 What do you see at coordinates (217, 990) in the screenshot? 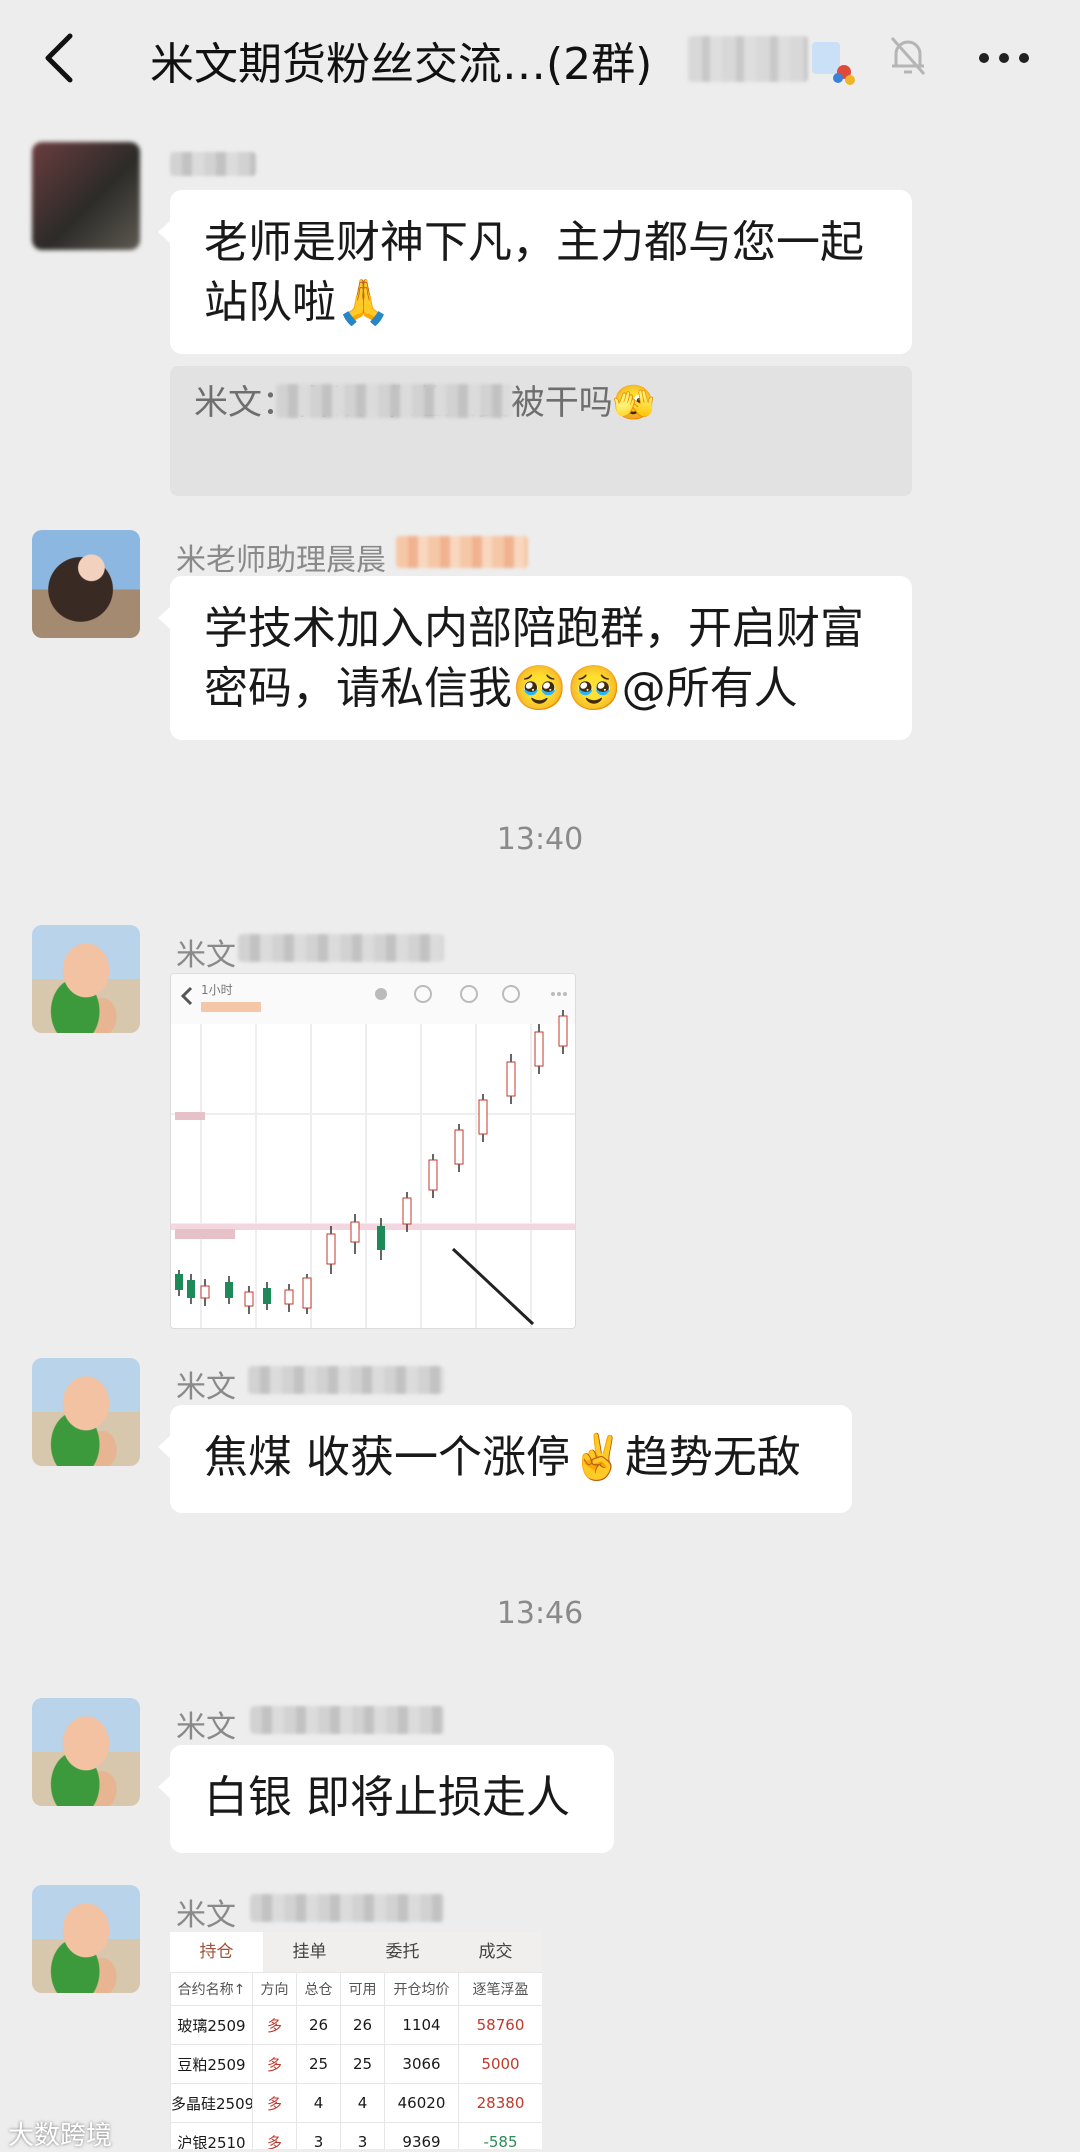
I see `chart-period-label: 1小时` at bounding box center [217, 990].